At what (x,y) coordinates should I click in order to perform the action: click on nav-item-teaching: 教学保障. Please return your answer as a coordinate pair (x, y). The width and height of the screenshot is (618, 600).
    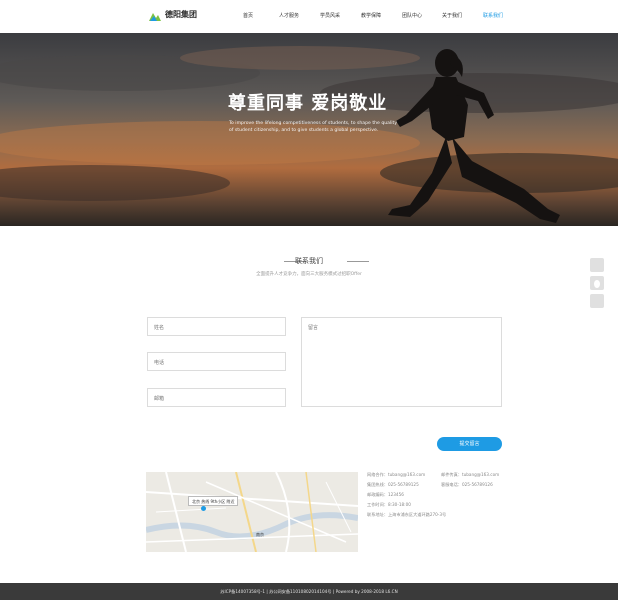
    Looking at the image, I should click on (371, 15).